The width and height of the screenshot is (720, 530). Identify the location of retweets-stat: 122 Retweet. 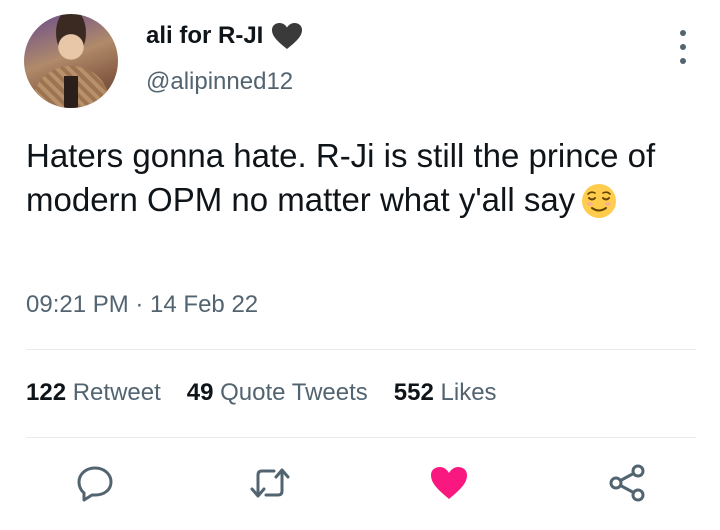
(93, 393).